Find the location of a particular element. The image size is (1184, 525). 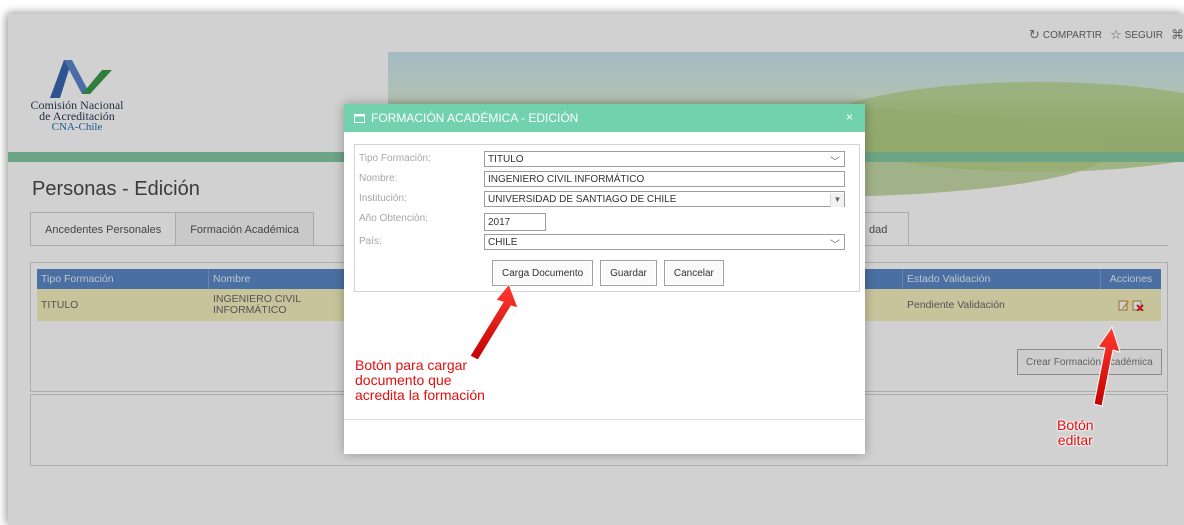

upload-annotation-line-2: documento que is located at coordinates (403, 380).